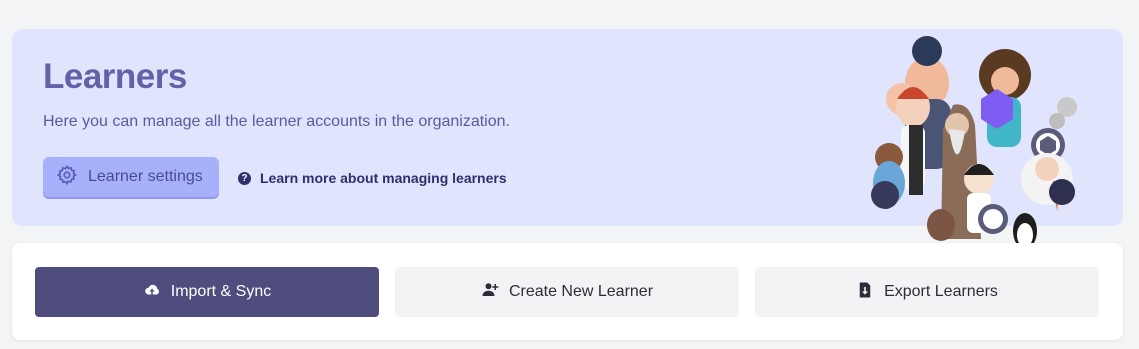 The width and height of the screenshot is (1139, 349). What do you see at coordinates (383, 178) in the screenshot?
I see `learn-more-label: Learn more about managing learners` at bounding box center [383, 178].